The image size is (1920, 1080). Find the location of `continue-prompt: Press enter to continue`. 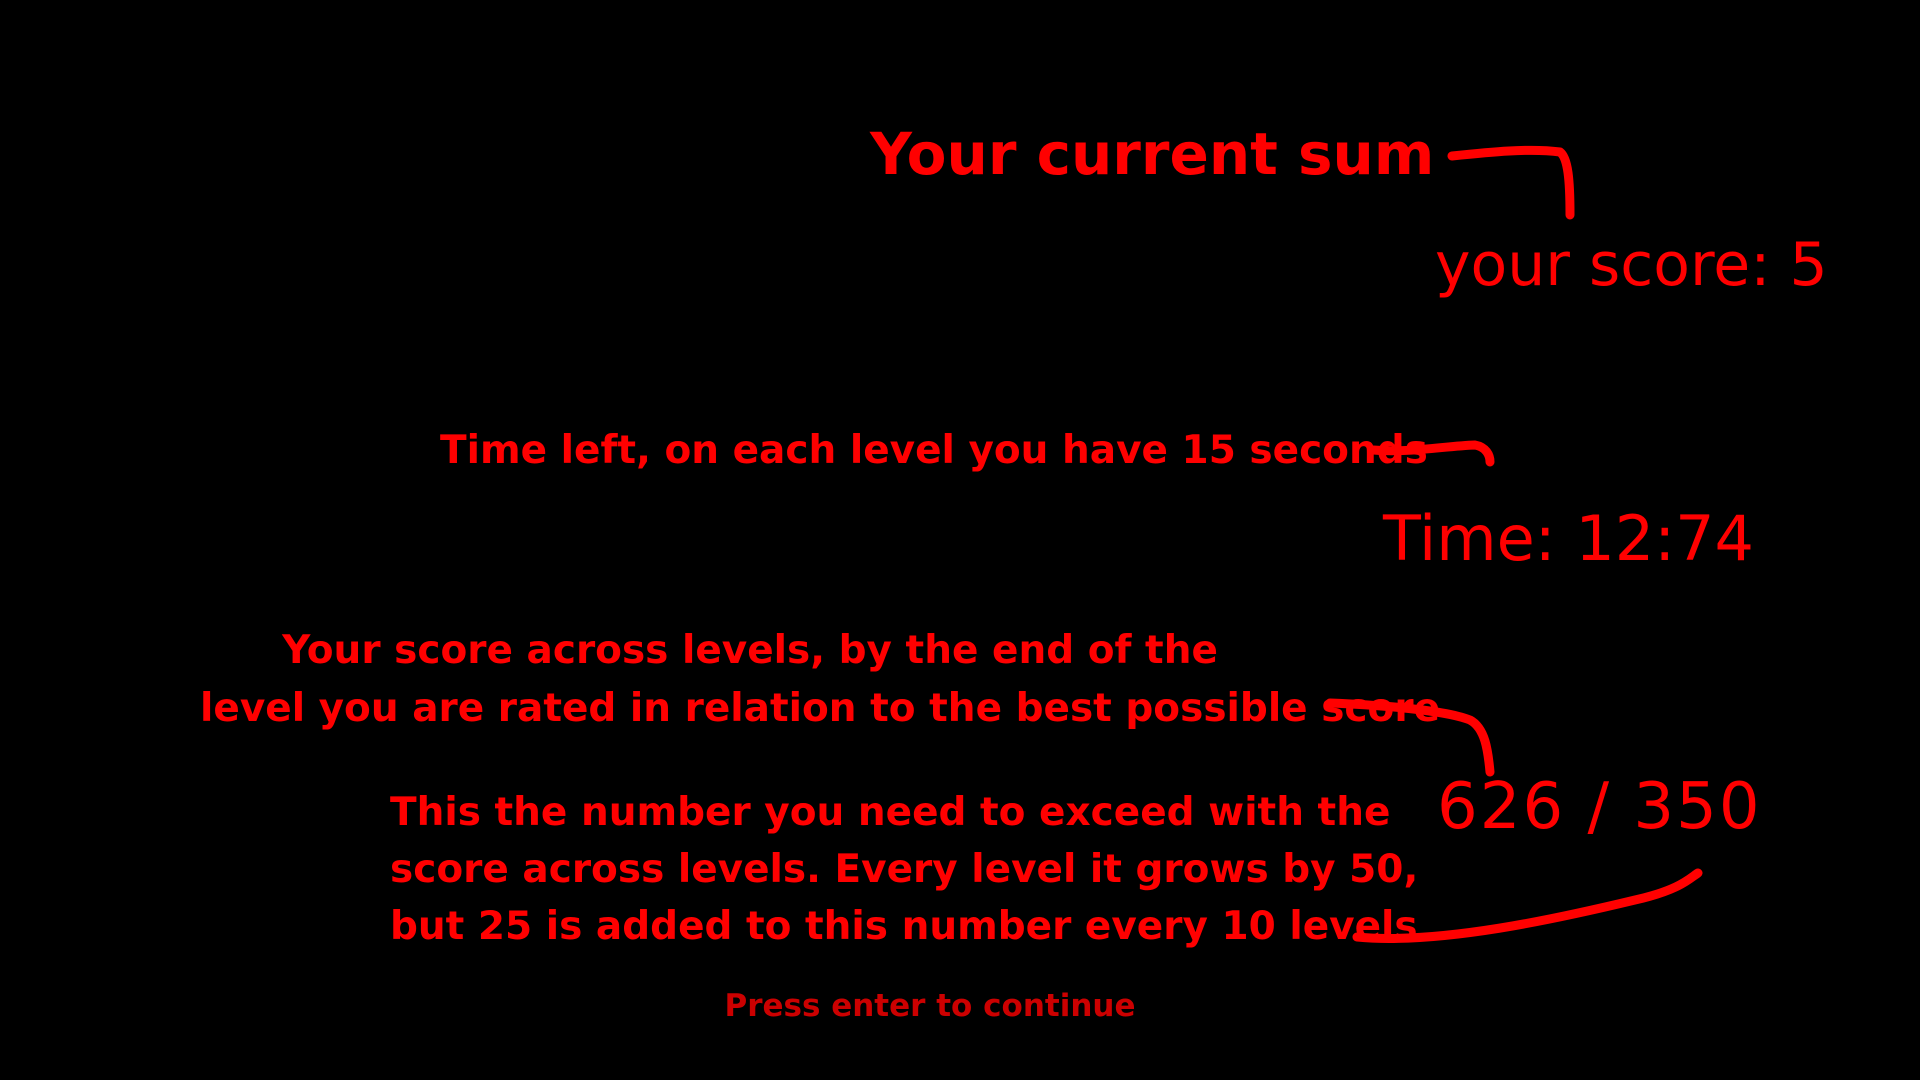

continue-prompt: Press enter to continue is located at coordinates (930, 1006).